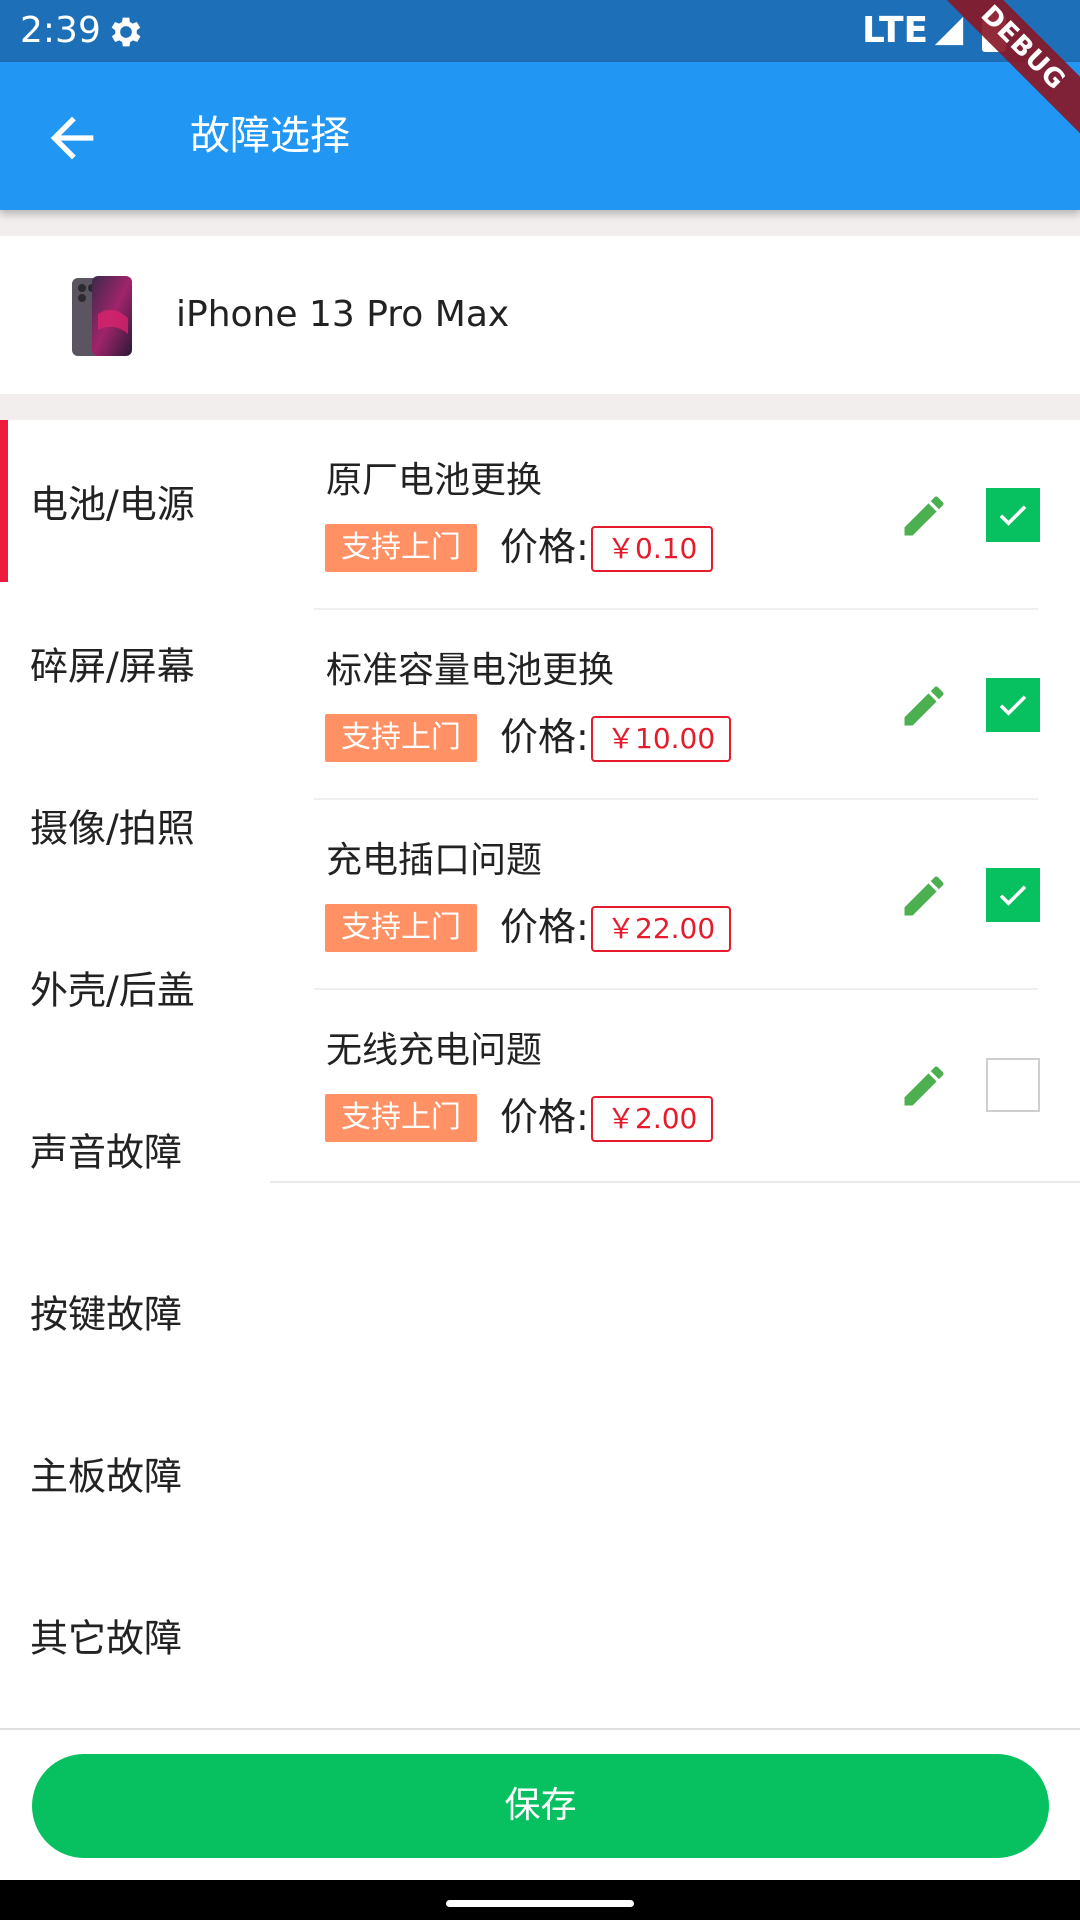 This screenshot has height=1920, width=1080. Describe the element at coordinates (895, 30) in the screenshot. I see `network-type: LTE` at that location.